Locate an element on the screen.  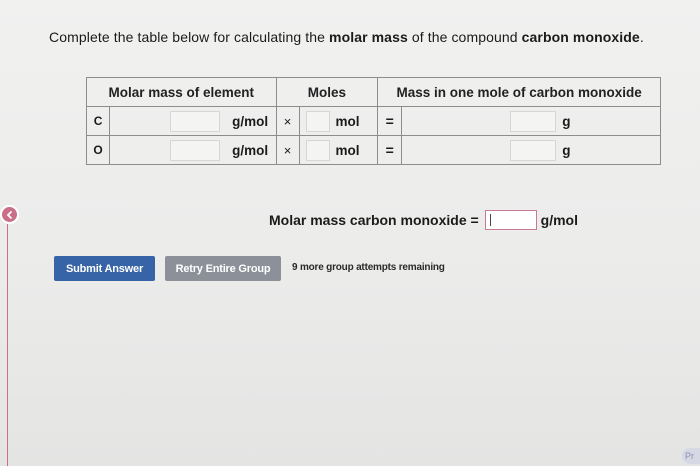
element-symbol: C is located at coordinates (98, 121).